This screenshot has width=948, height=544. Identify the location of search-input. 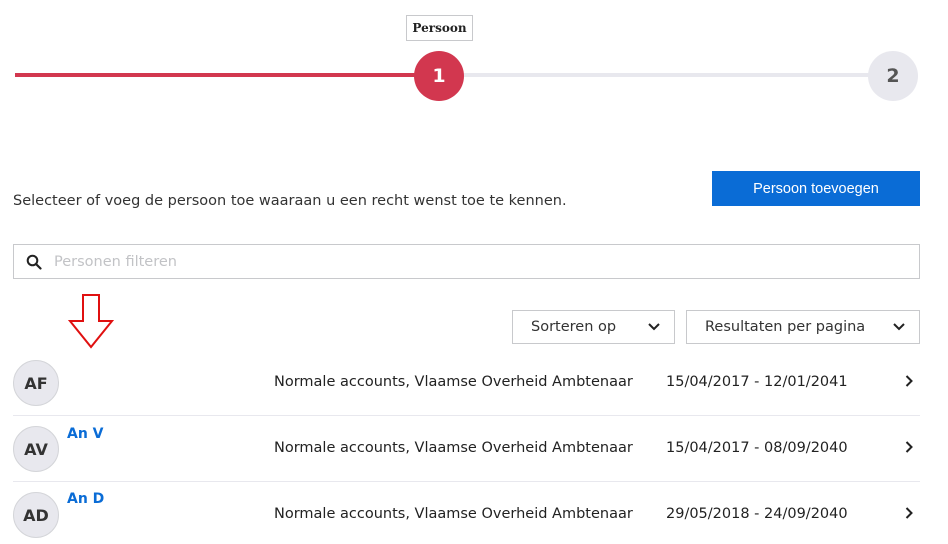
(486, 261).